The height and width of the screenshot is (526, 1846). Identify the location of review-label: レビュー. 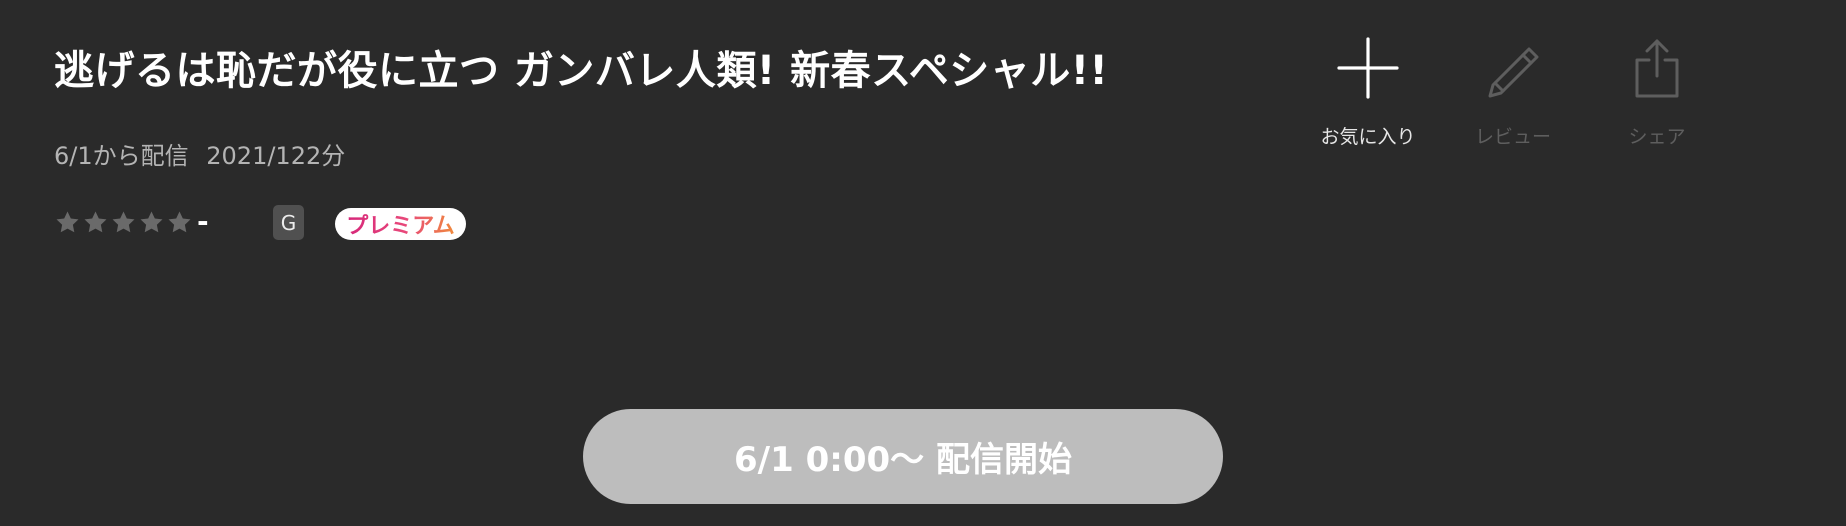
(1512, 137).